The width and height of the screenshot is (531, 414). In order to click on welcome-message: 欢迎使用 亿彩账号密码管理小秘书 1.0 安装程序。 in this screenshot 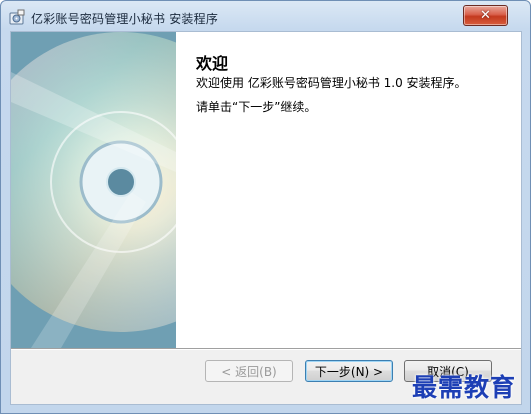, I will do `click(331, 83)`.